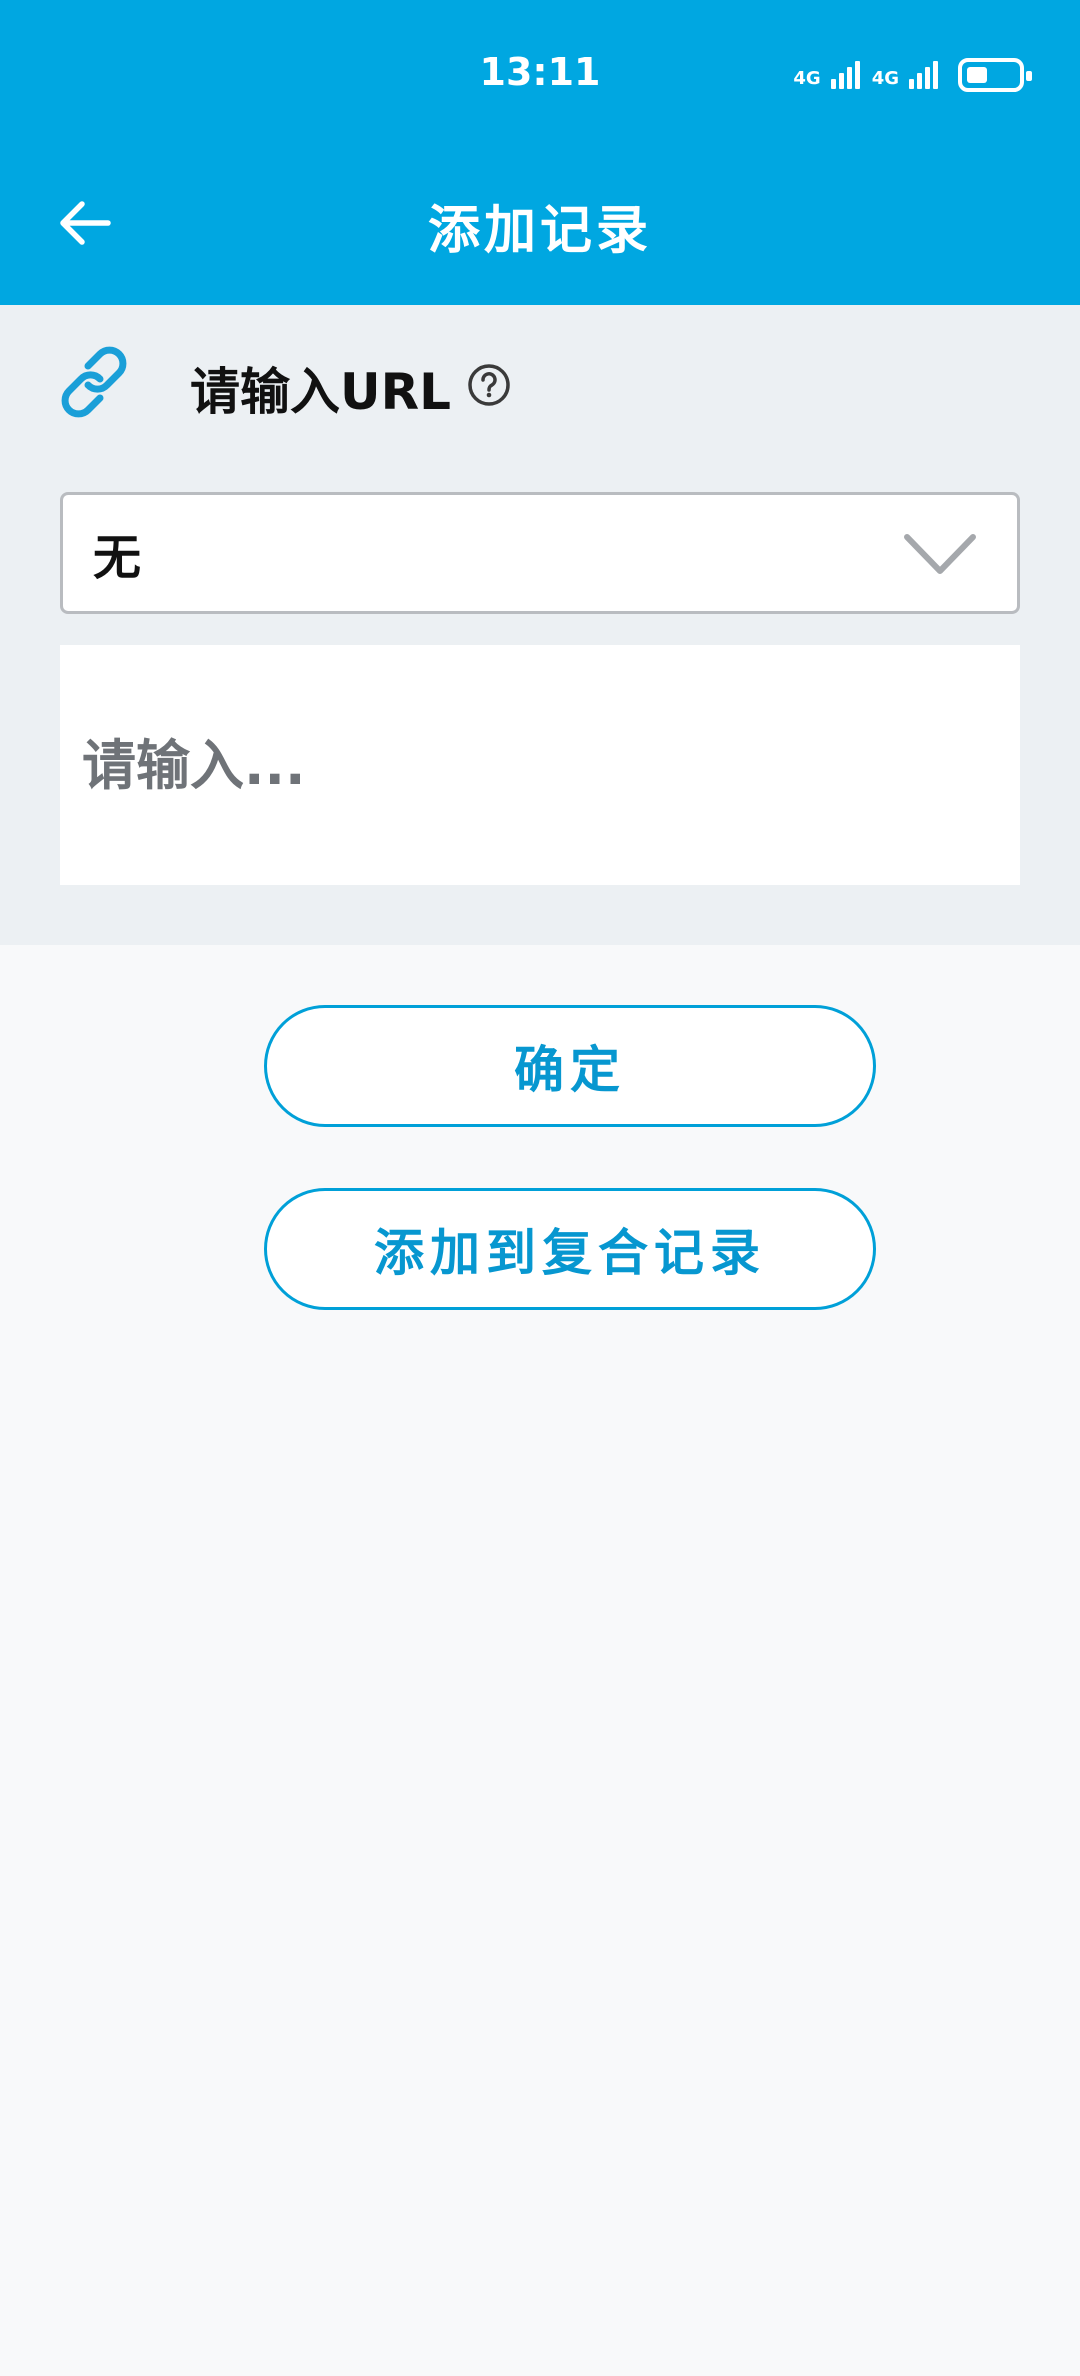 The width and height of the screenshot is (1080, 2376). I want to click on select-value: 无, so click(117, 558).